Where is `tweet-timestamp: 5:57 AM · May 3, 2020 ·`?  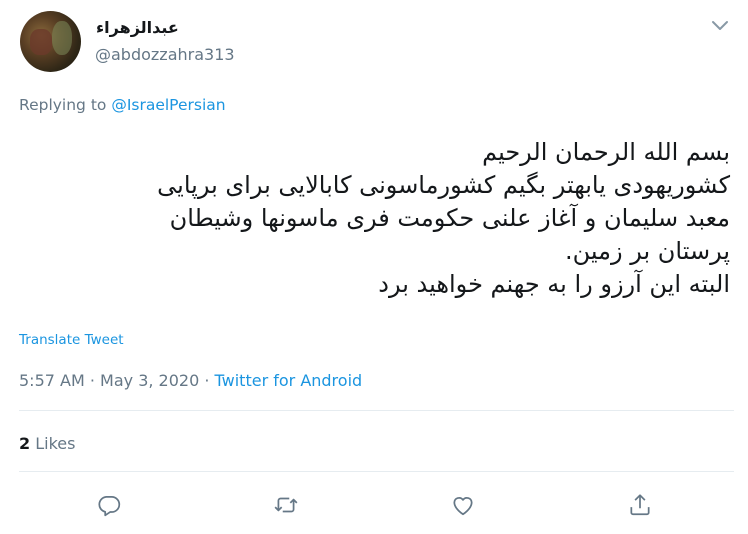 tweet-timestamp: 5:57 AM · May 3, 2020 · is located at coordinates (117, 380).